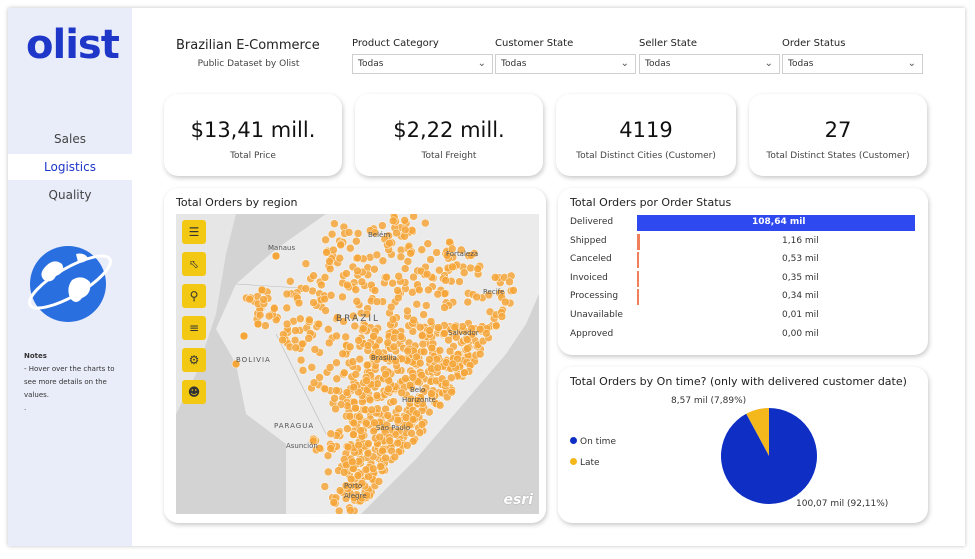  Describe the element at coordinates (638, 297) in the screenshot. I see `status-bar` at that location.